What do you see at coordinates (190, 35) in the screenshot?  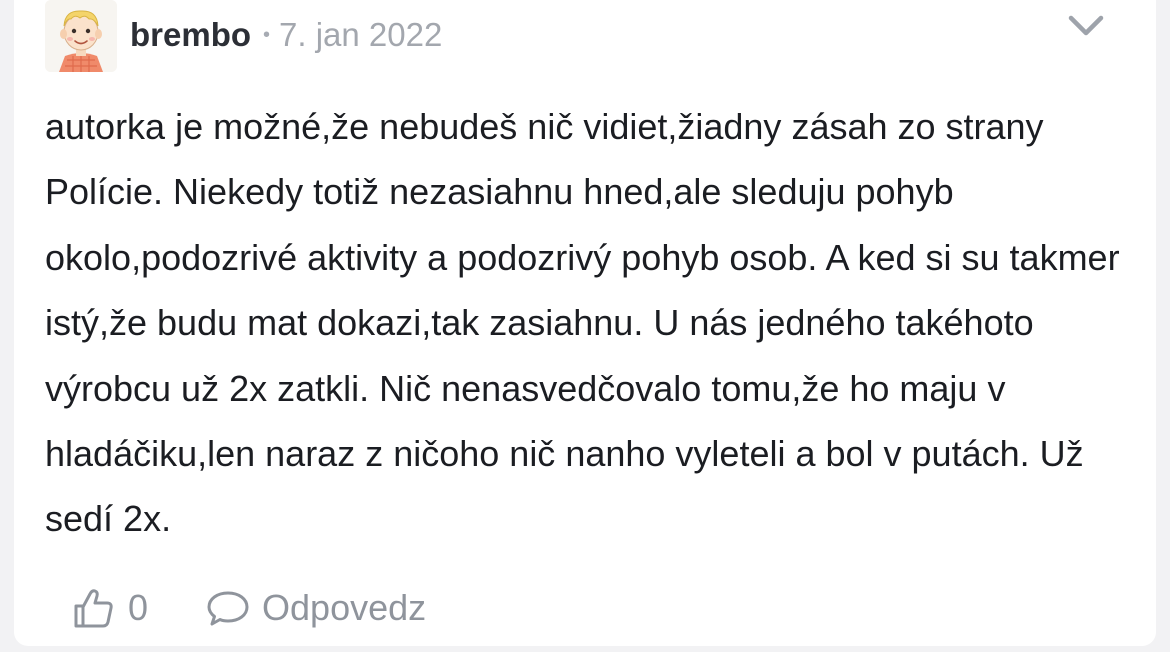 I see `comment-author: brembo` at bounding box center [190, 35].